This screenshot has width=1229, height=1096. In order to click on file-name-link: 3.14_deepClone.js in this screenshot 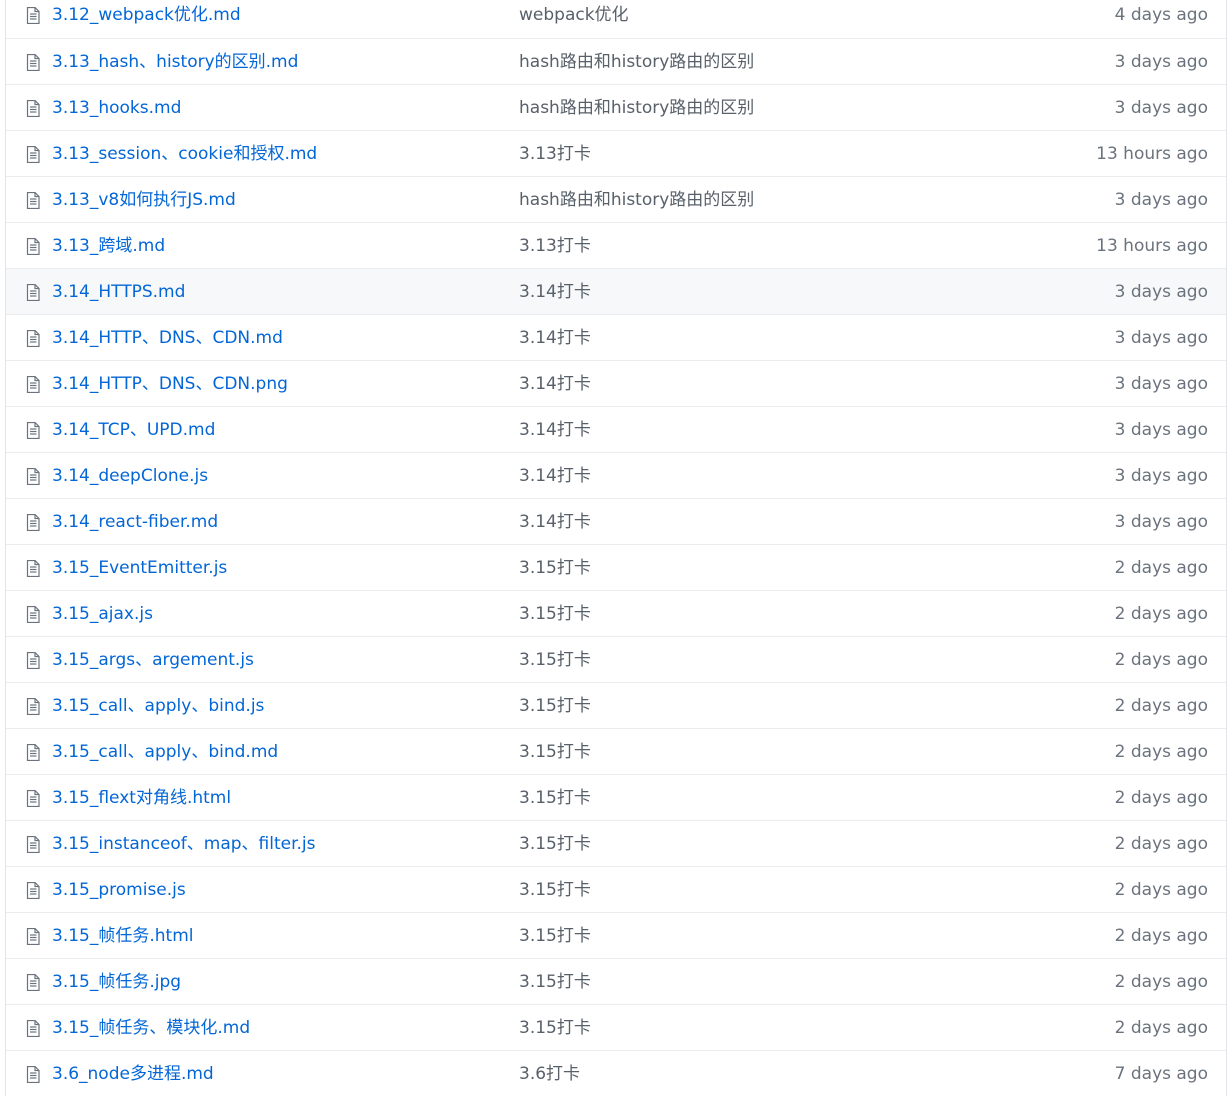, I will do `click(130, 476)`.